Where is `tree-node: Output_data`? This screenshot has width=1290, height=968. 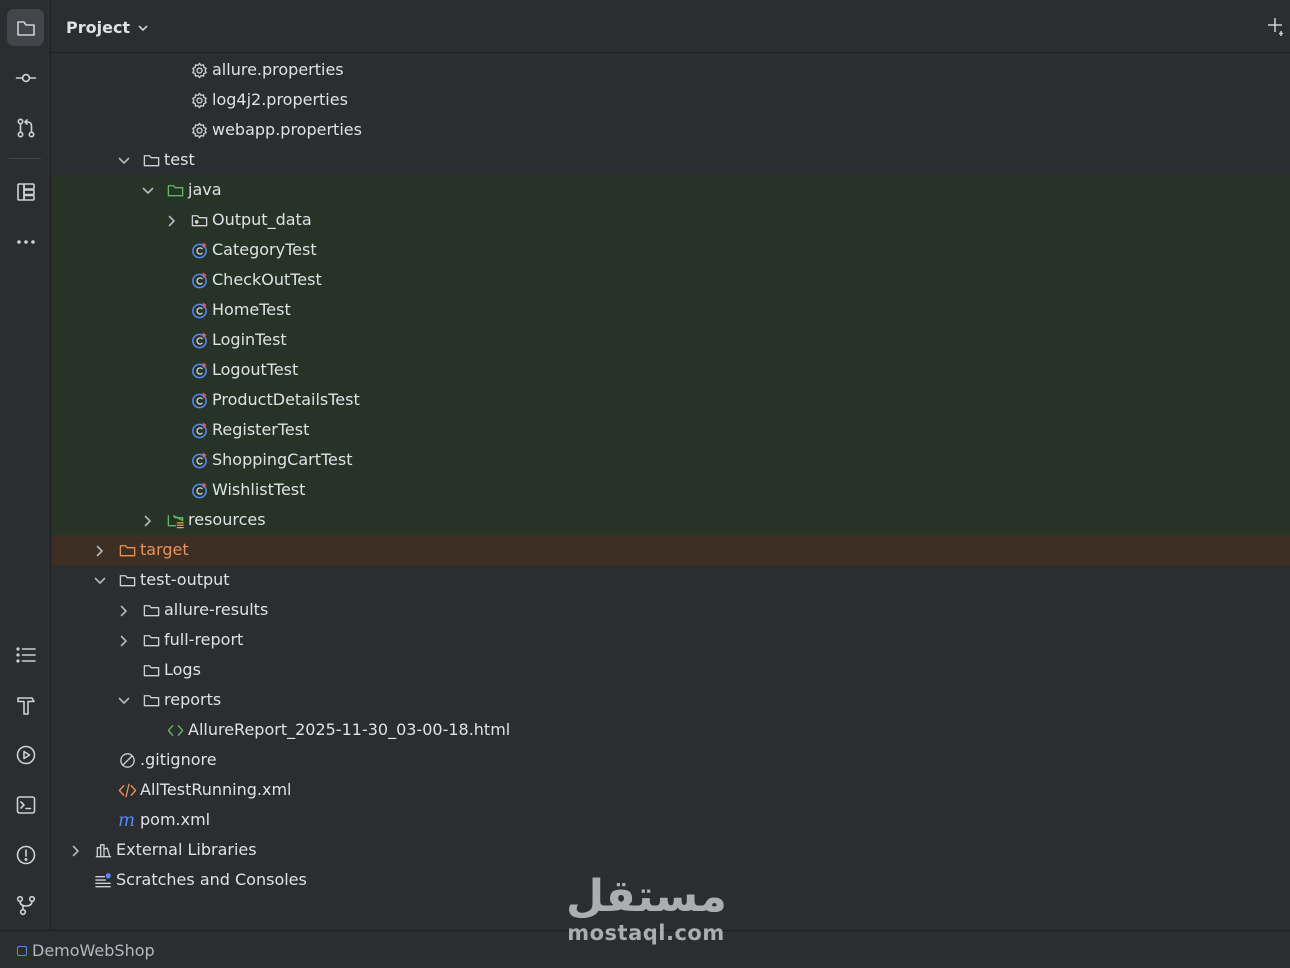
tree-node: Output_data is located at coordinates (671, 220).